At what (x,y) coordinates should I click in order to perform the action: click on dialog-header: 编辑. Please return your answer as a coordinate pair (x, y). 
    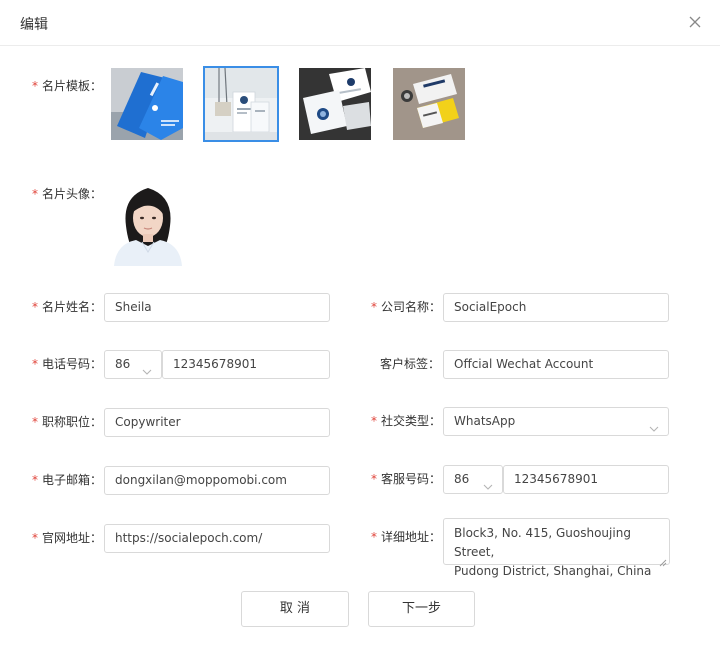
    Looking at the image, I should click on (360, 23).